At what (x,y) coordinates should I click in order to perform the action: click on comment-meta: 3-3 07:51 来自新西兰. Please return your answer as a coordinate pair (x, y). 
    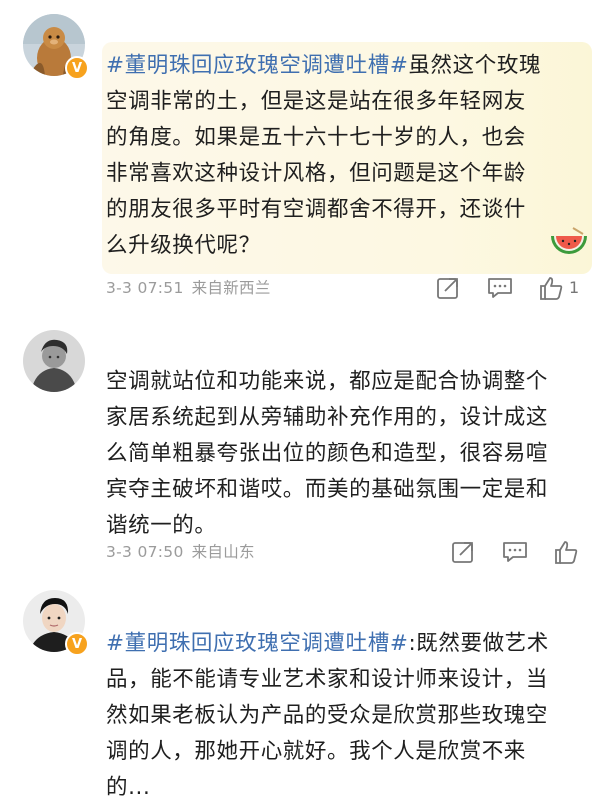
    Looking at the image, I should click on (192, 287).